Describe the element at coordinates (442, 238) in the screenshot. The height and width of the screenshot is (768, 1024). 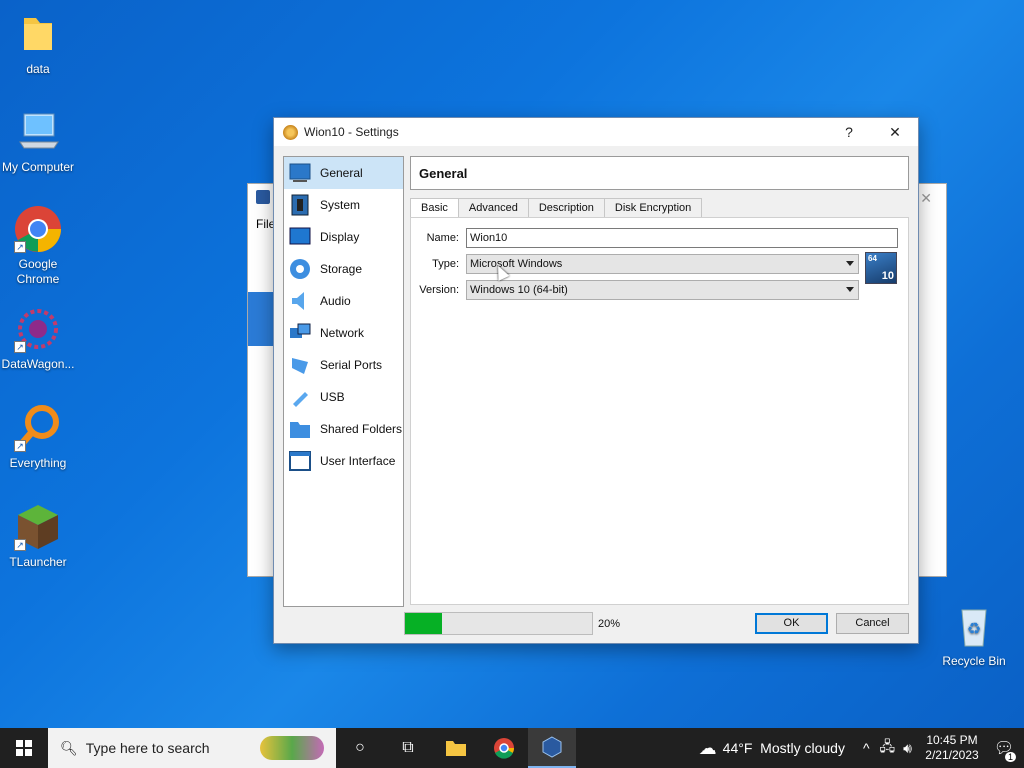
I see `name-label: Name:` at that location.